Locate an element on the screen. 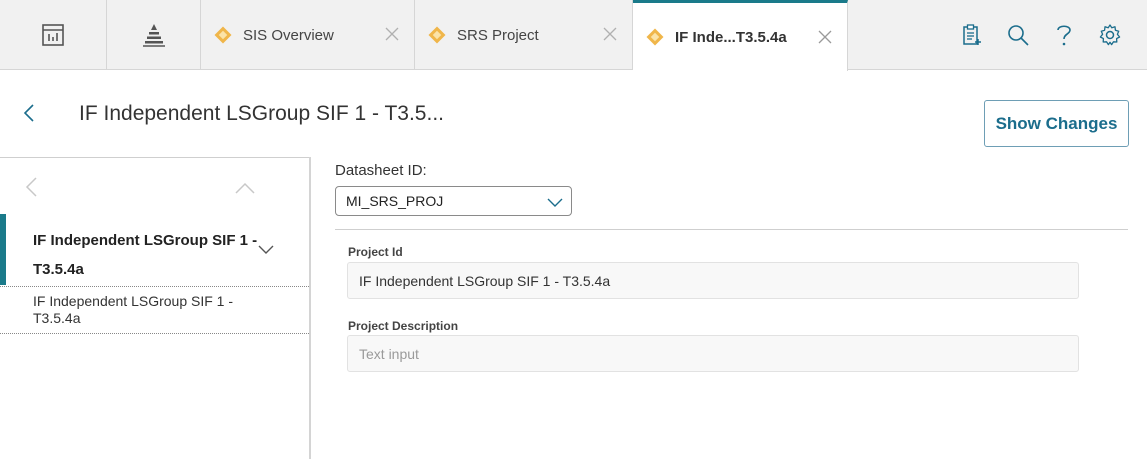  toolbar is located at coordinates (1048, 35).